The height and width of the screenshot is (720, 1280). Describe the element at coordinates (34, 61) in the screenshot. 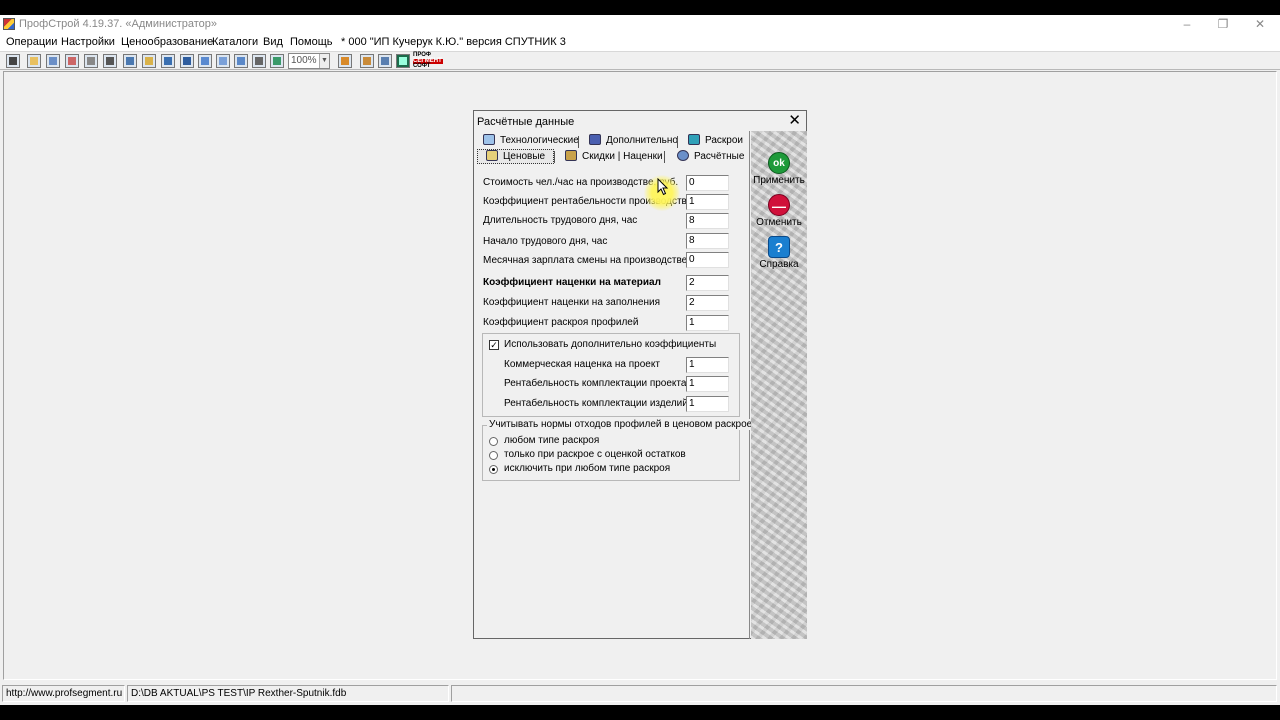

I see `toolbar-new-icon` at that location.